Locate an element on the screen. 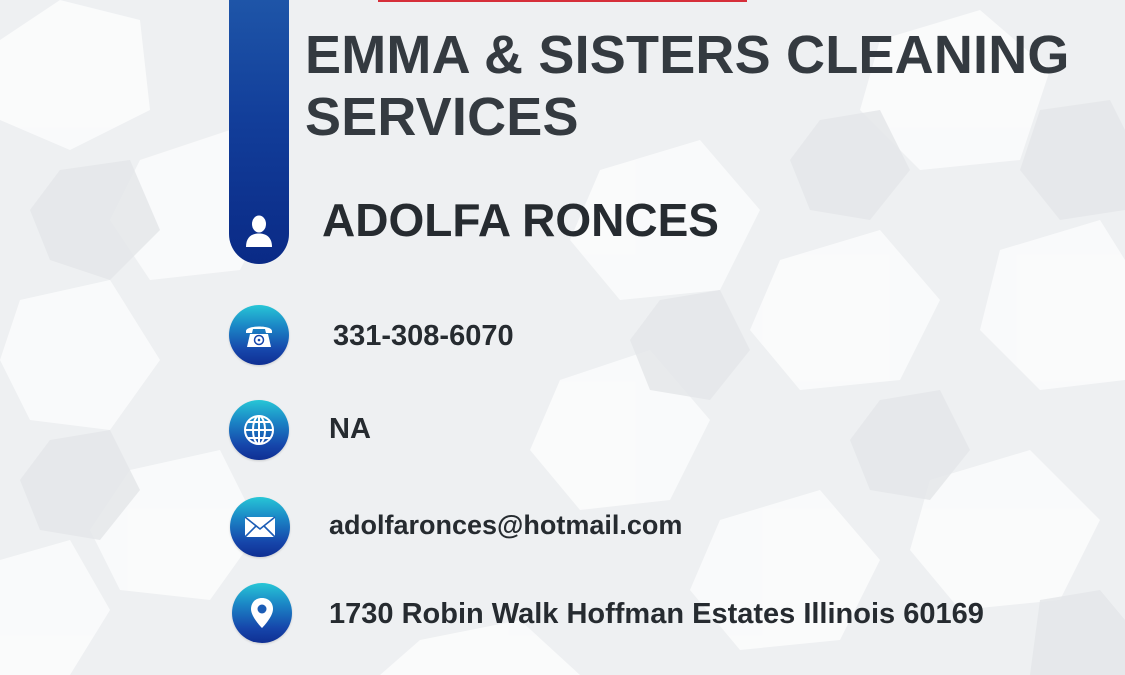 This screenshot has width=1125, height=675. globe-icon is located at coordinates (259, 430).